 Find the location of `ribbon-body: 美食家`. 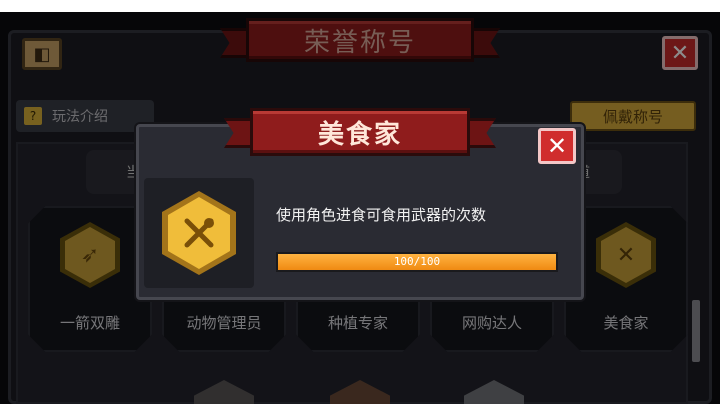

ribbon-body: 美食家 is located at coordinates (360, 132).